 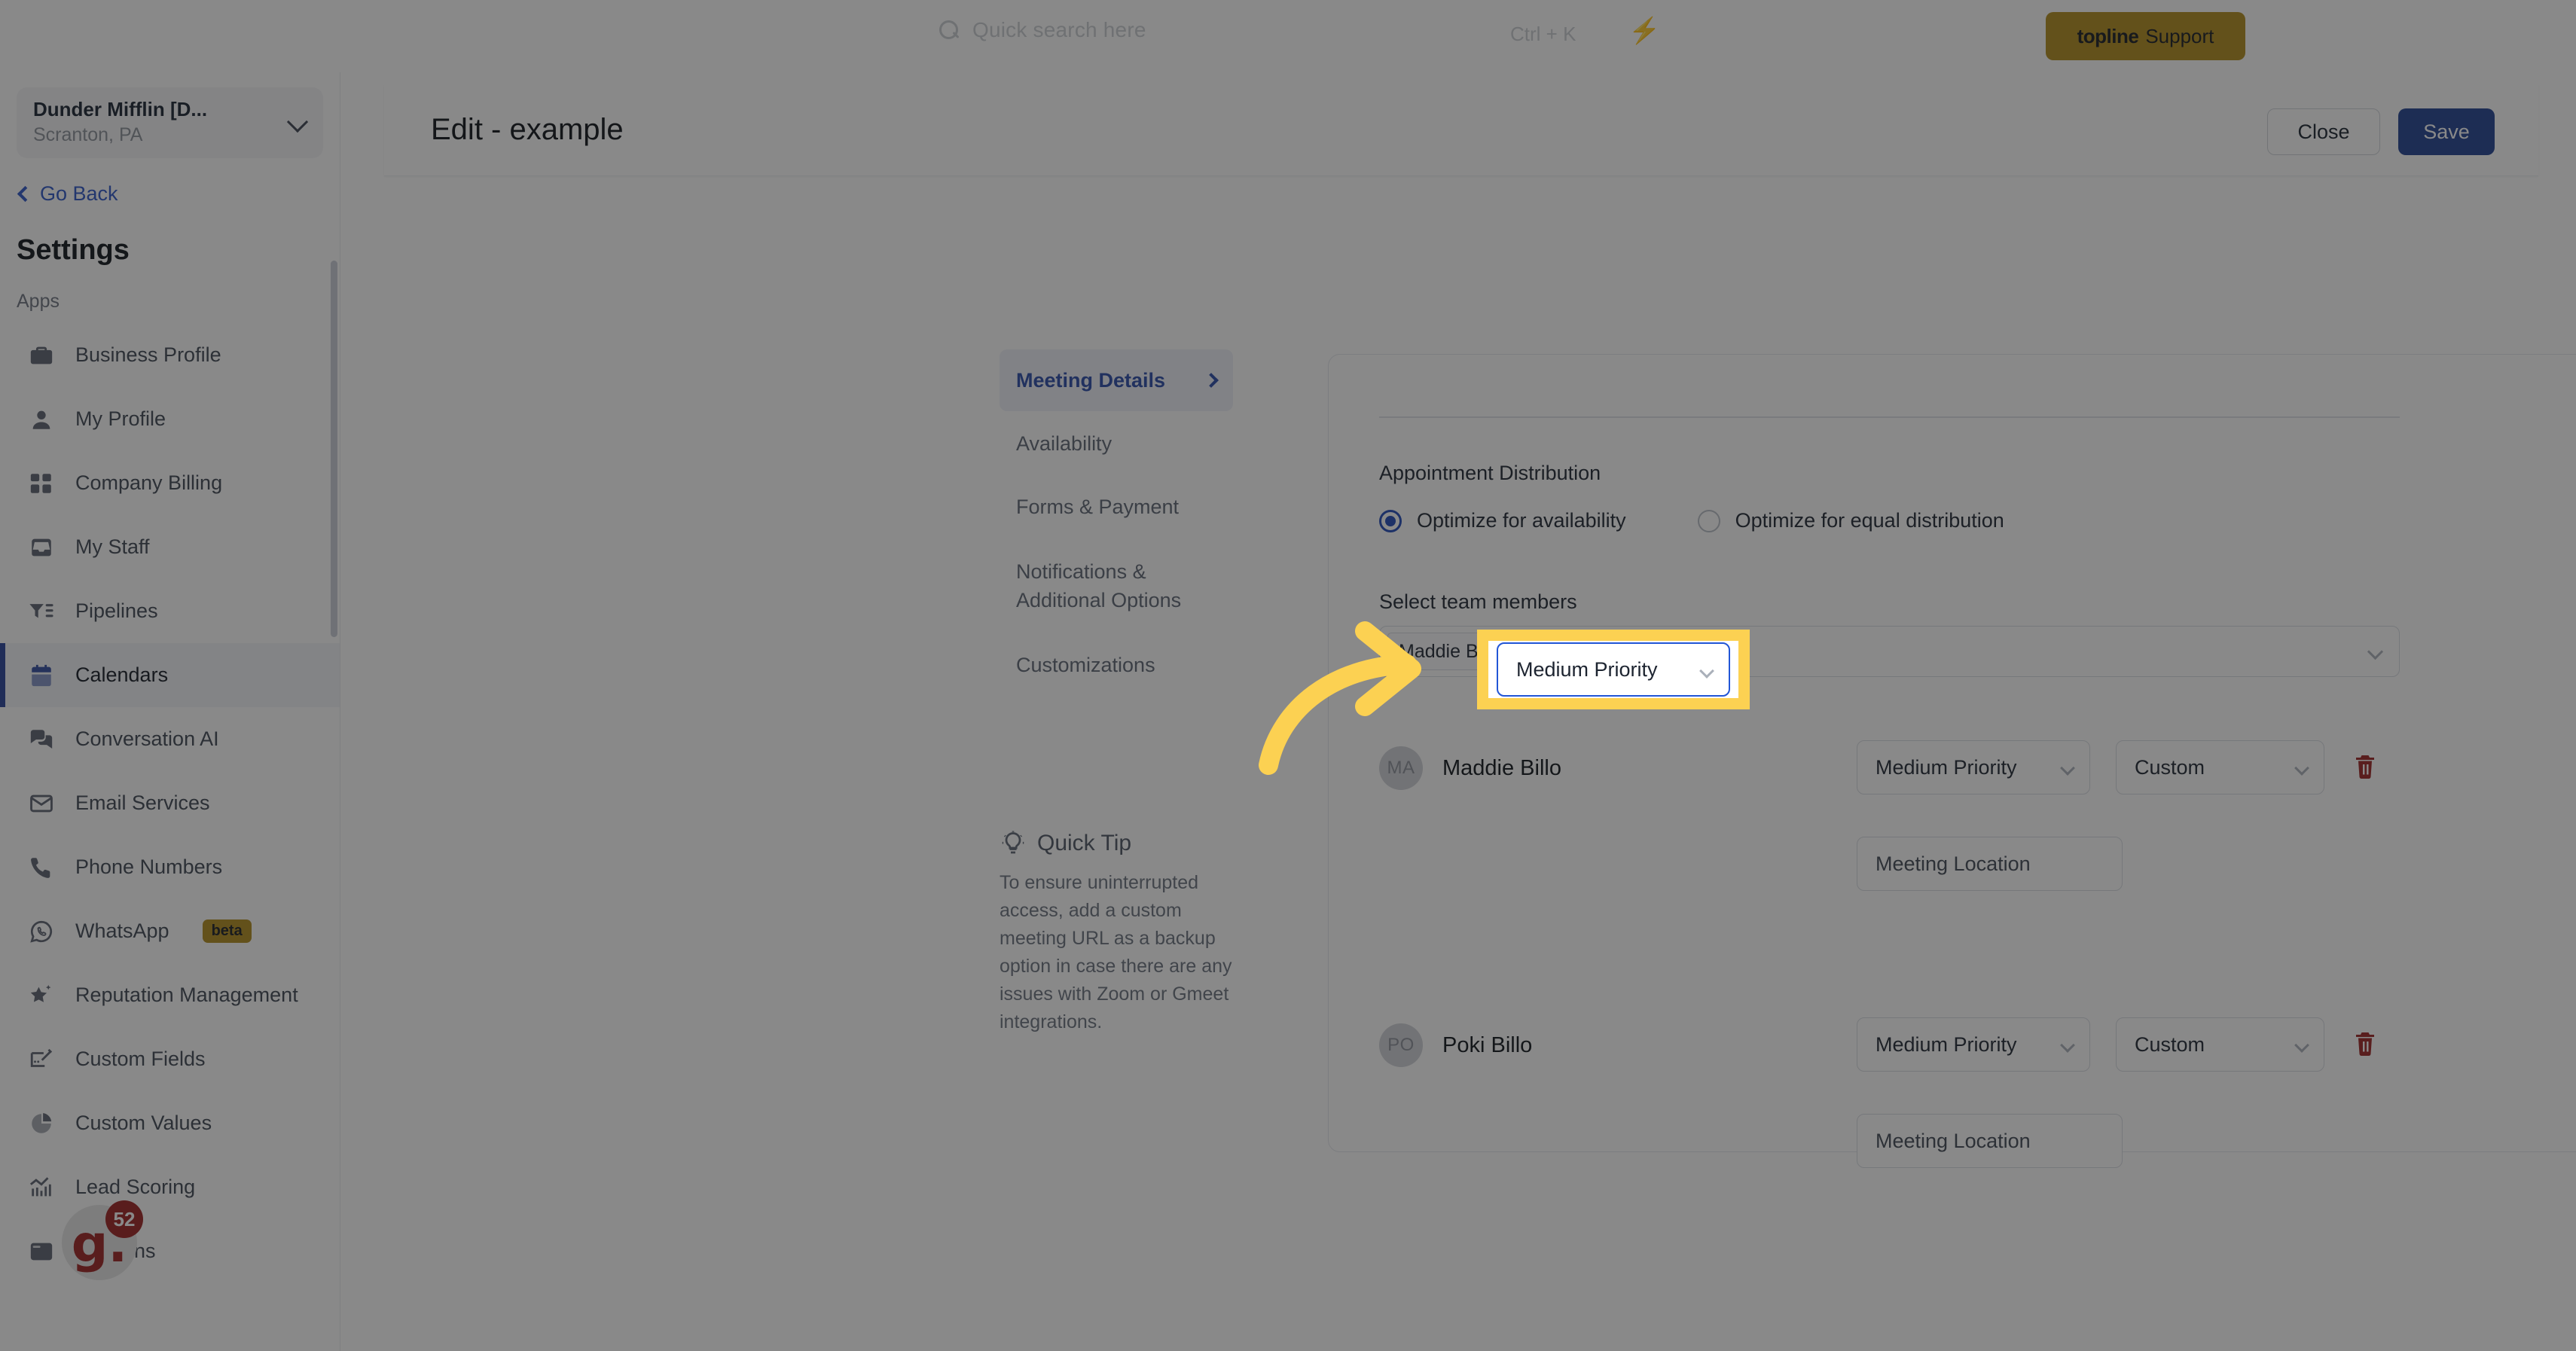 I want to click on section-divider, so click(x=1890, y=417).